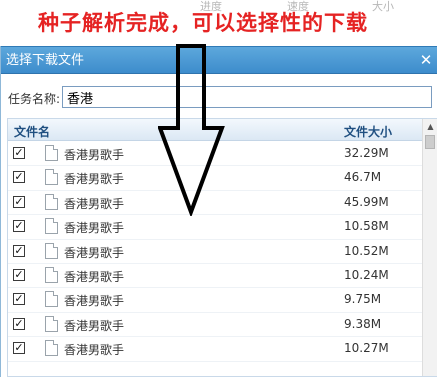 This screenshot has height=377, width=437. I want to click on close-icon: ✕, so click(426, 60).